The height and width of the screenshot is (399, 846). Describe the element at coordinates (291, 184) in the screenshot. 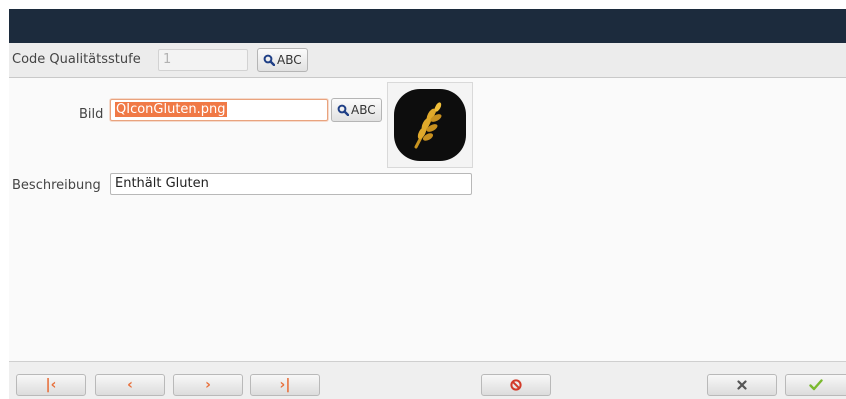

I see `beschreibung-field: Enthält Gluten` at that location.